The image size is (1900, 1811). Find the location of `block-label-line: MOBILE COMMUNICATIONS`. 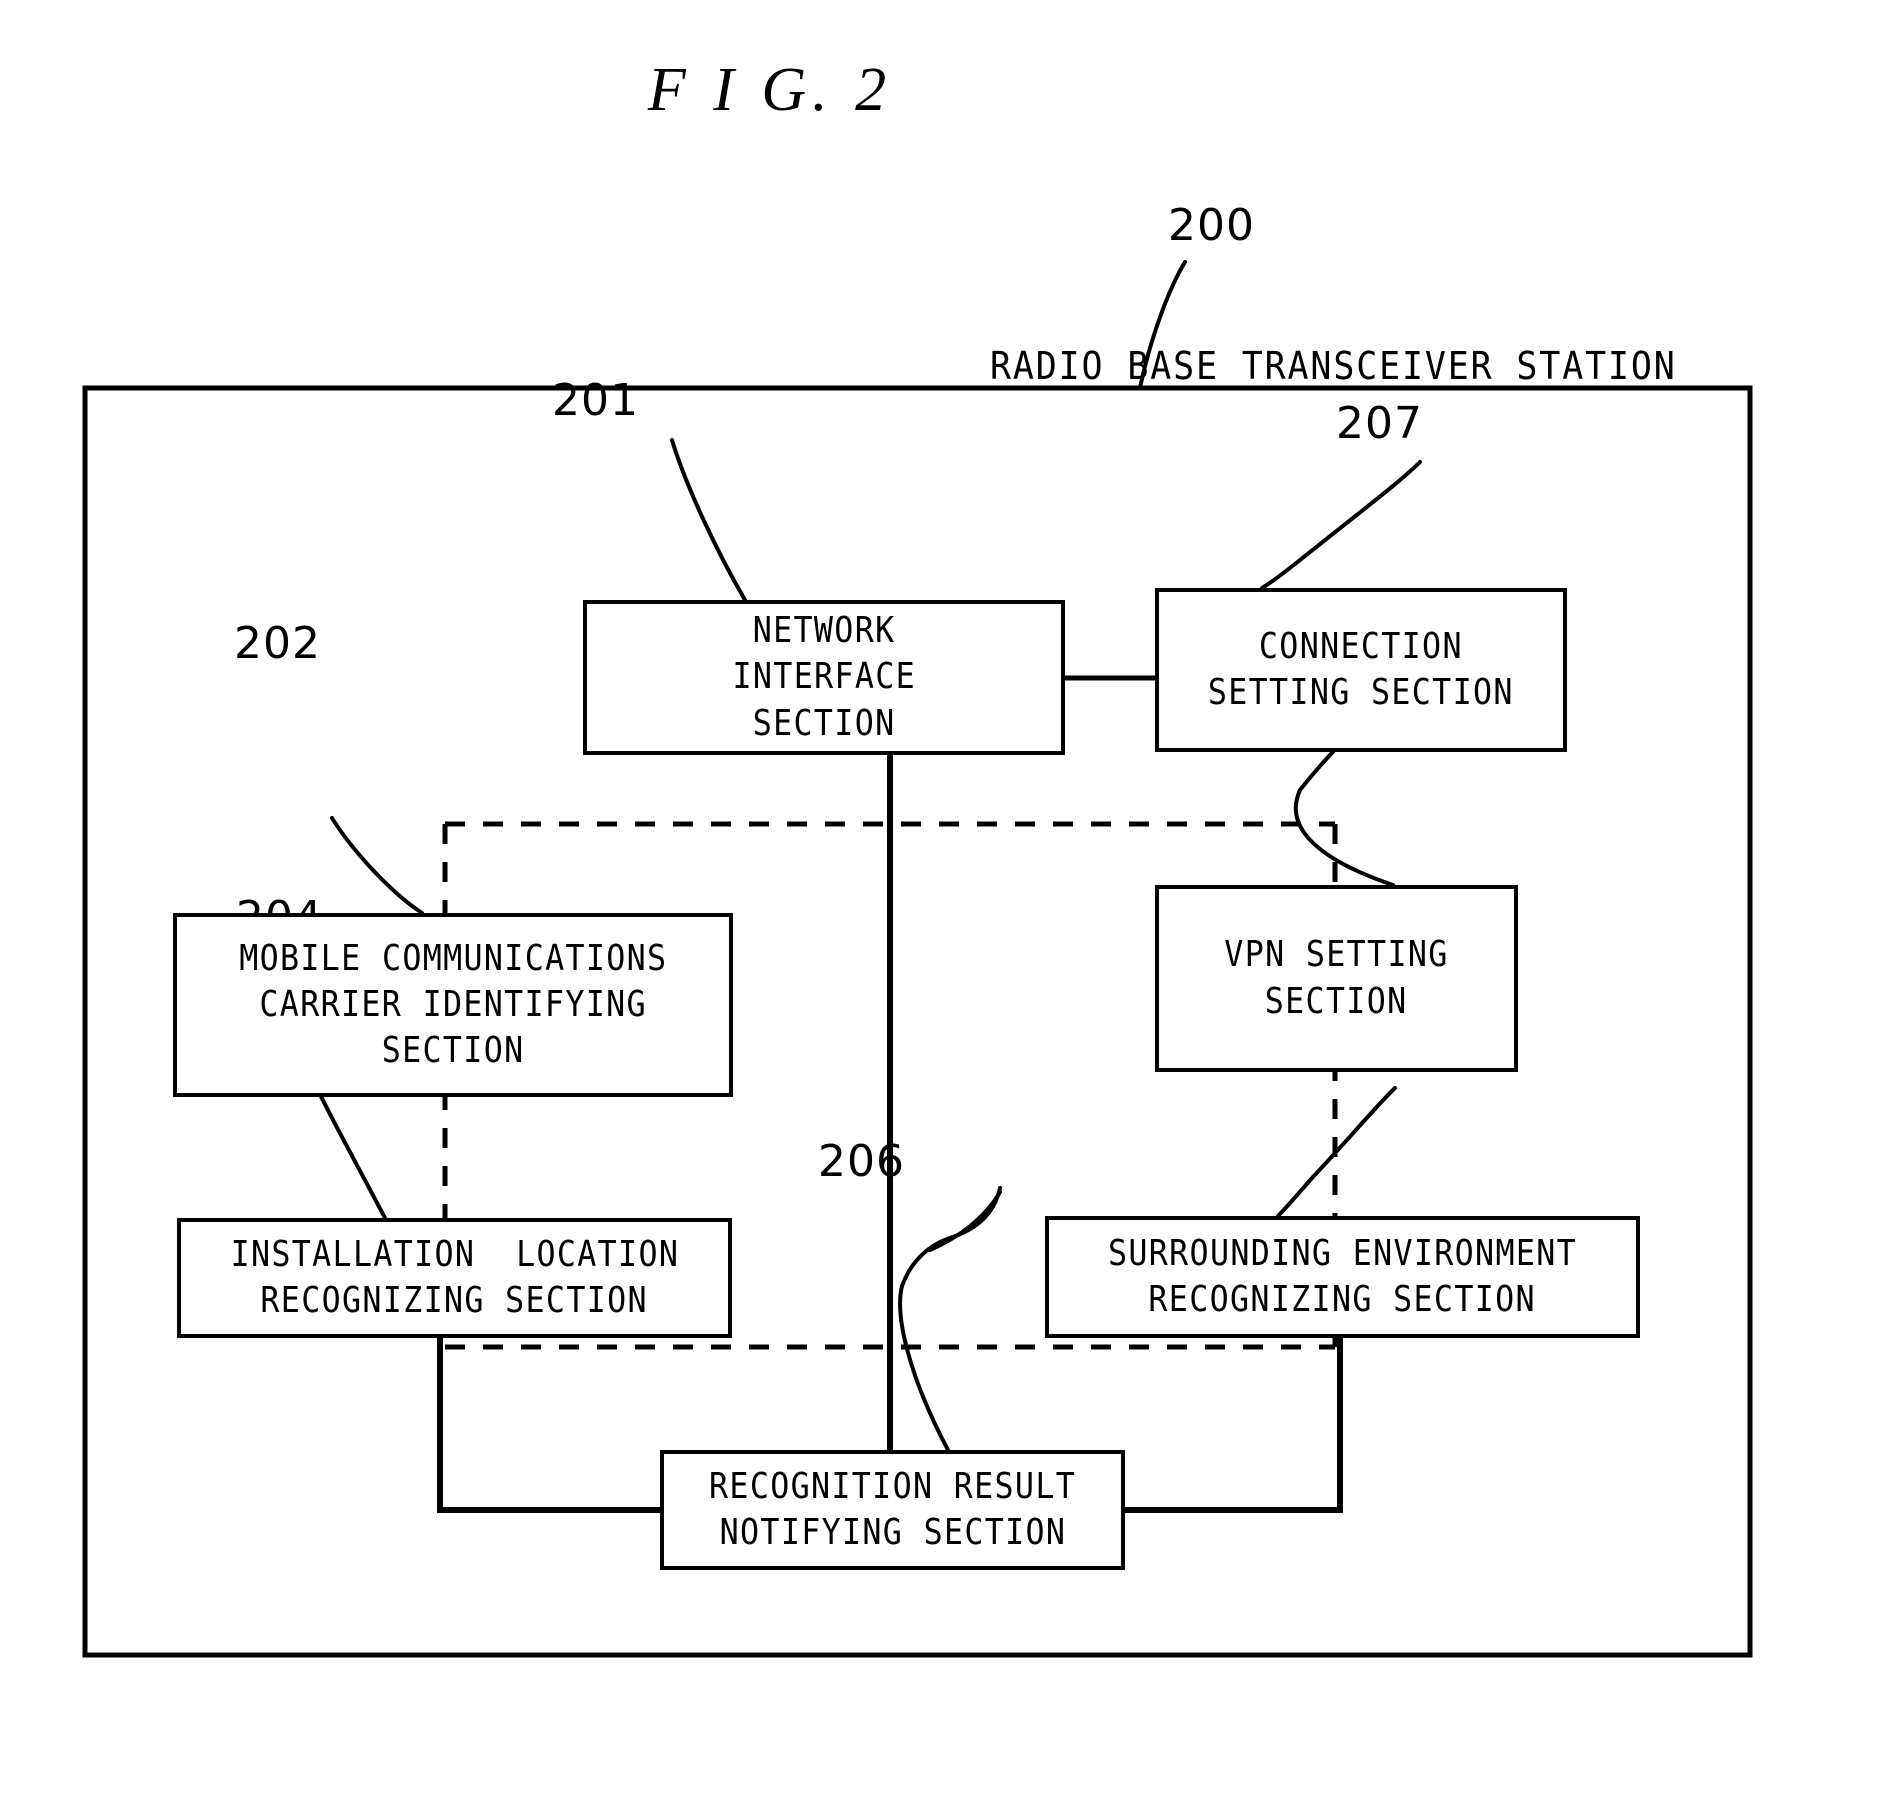

block-label-line: MOBILE COMMUNICATIONS is located at coordinates (453, 958).